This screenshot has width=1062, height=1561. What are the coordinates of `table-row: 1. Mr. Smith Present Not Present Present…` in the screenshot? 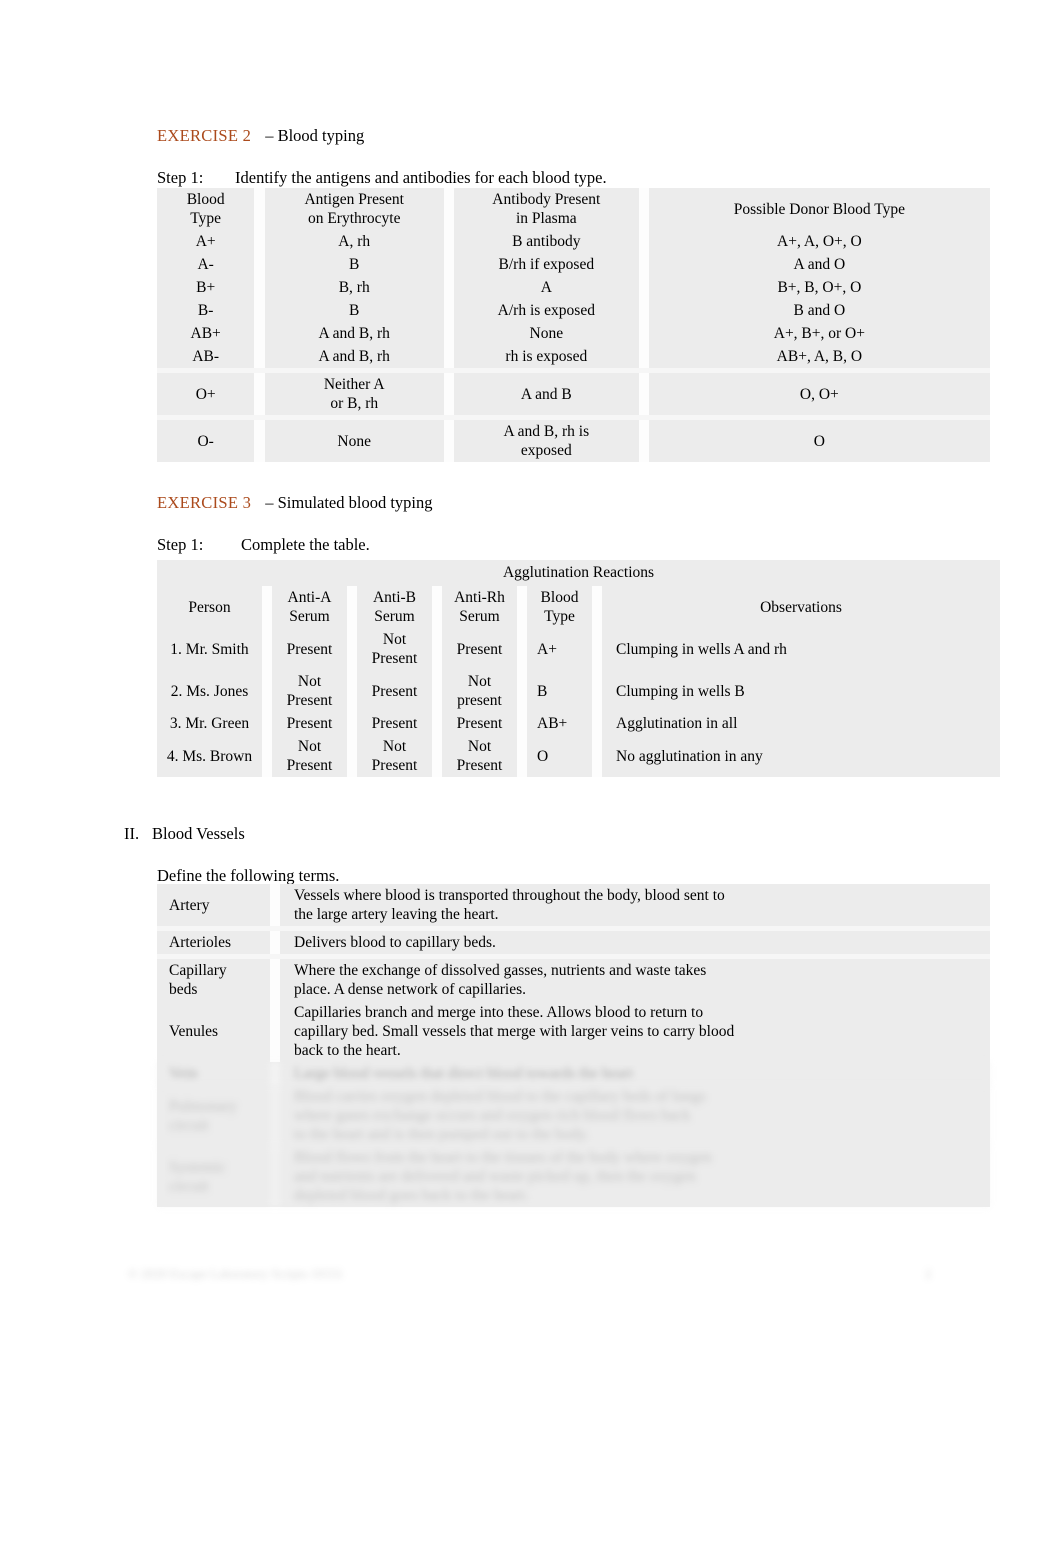 It's located at (579, 649).